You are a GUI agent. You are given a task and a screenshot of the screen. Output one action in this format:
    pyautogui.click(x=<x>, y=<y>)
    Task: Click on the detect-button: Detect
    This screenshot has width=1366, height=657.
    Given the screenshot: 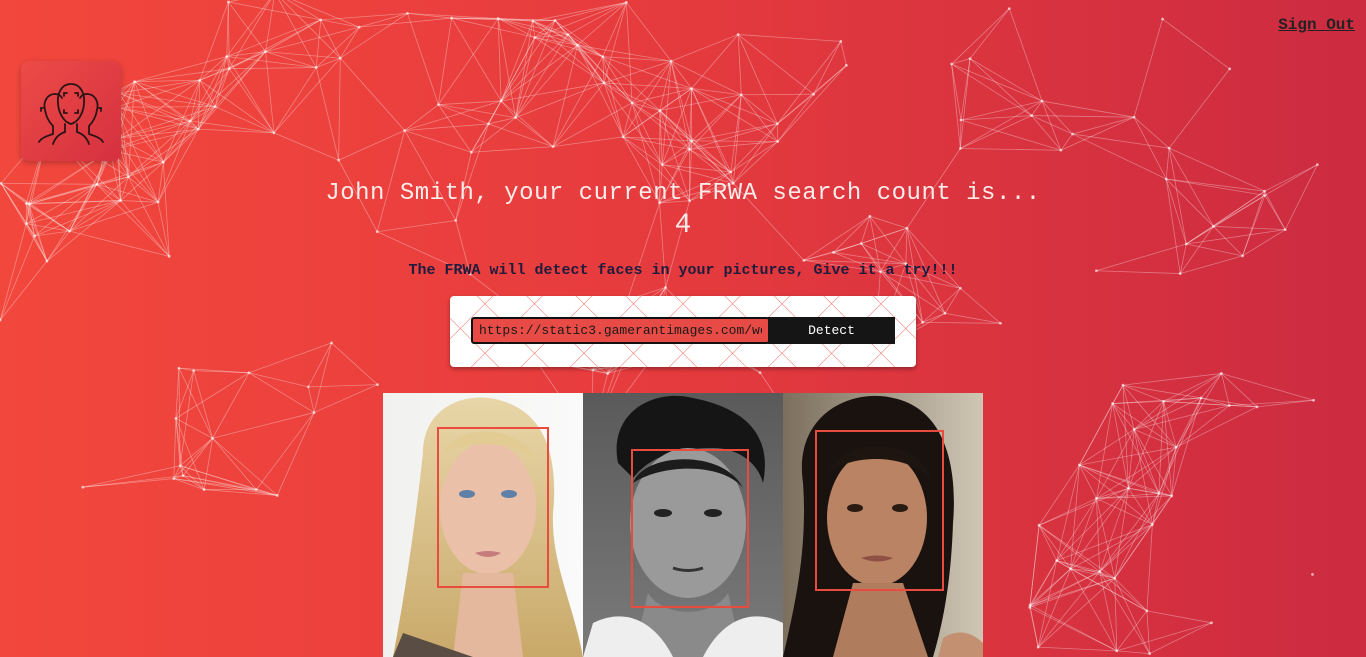 What is the action you would take?
    pyautogui.click(x=831, y=330)
    